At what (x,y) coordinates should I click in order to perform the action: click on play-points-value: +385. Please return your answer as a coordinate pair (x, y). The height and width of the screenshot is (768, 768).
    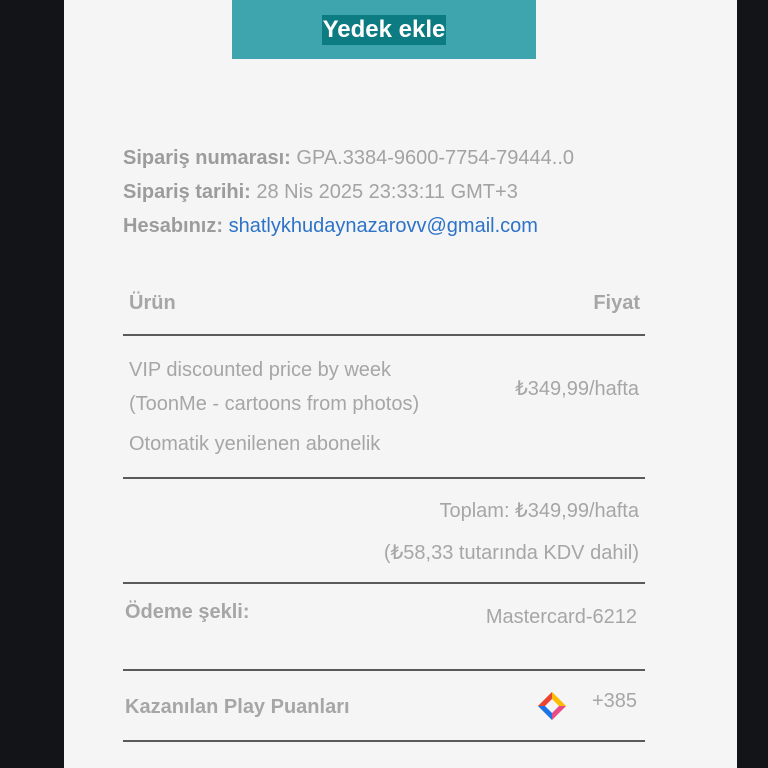
    Looking at the image, I should click on (614, 701).